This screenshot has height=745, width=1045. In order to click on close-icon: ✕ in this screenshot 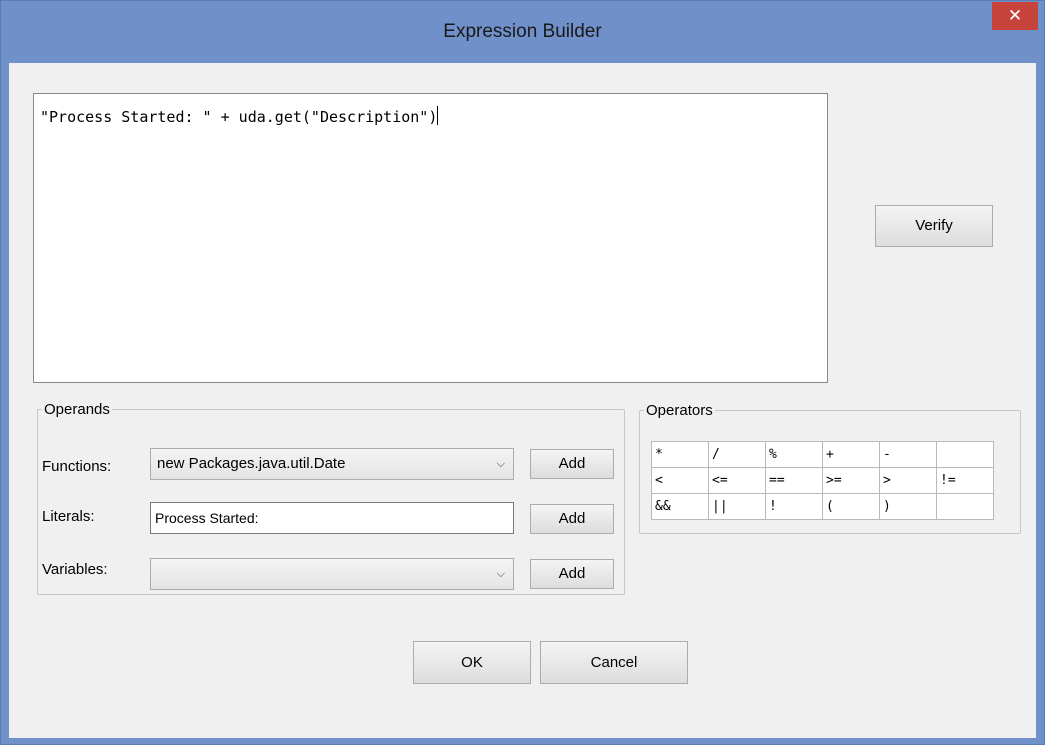, I will do `click(1015, 15)`.